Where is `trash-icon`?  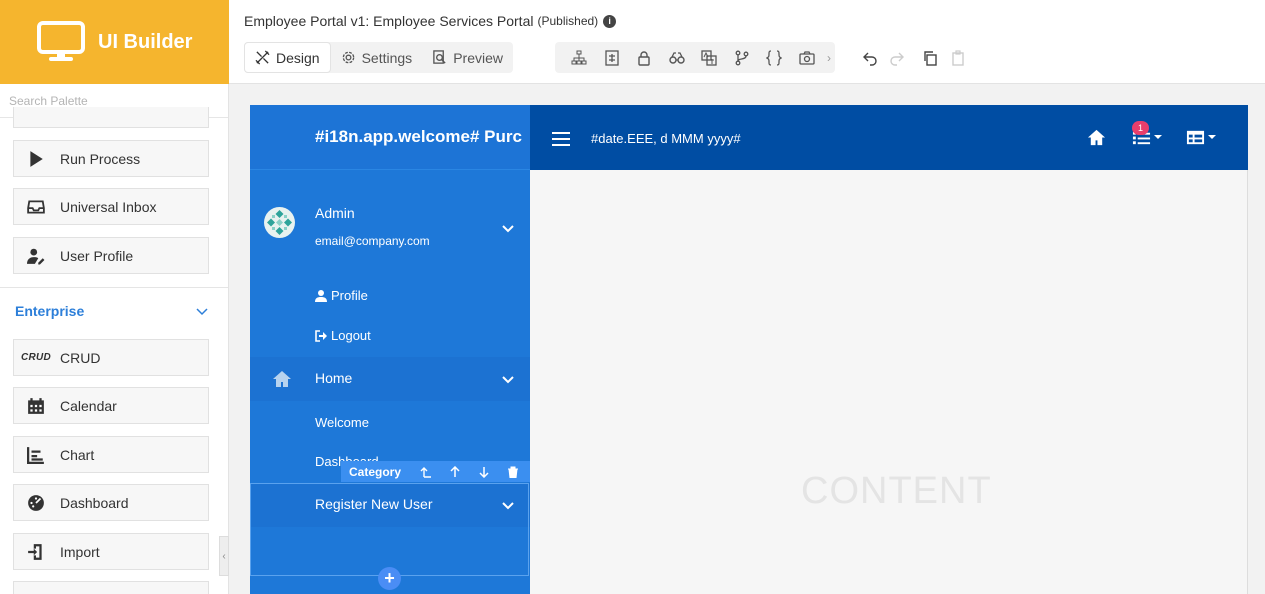 trash-icon is located at coordinates (512, 472).